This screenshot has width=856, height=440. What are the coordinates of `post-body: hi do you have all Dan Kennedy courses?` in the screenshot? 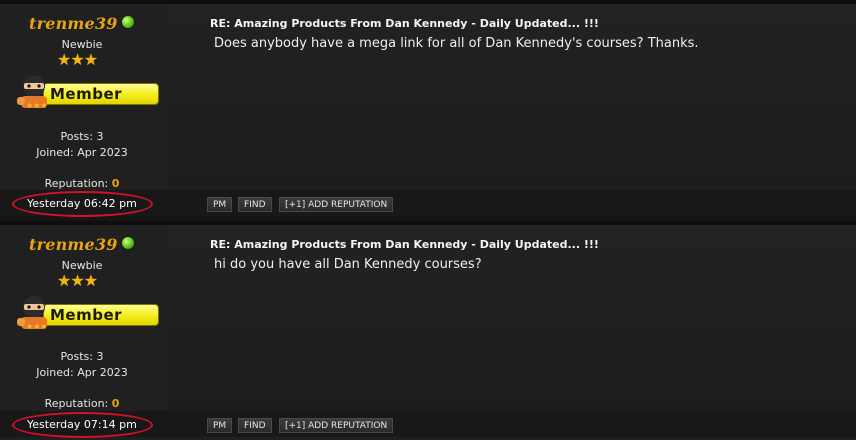 It's located at (348, 264).